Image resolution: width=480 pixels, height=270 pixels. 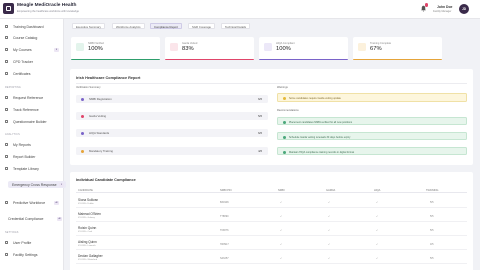 I want to click on sidebar-item-request-reference: Request Reference, so click(x=33, y=97).